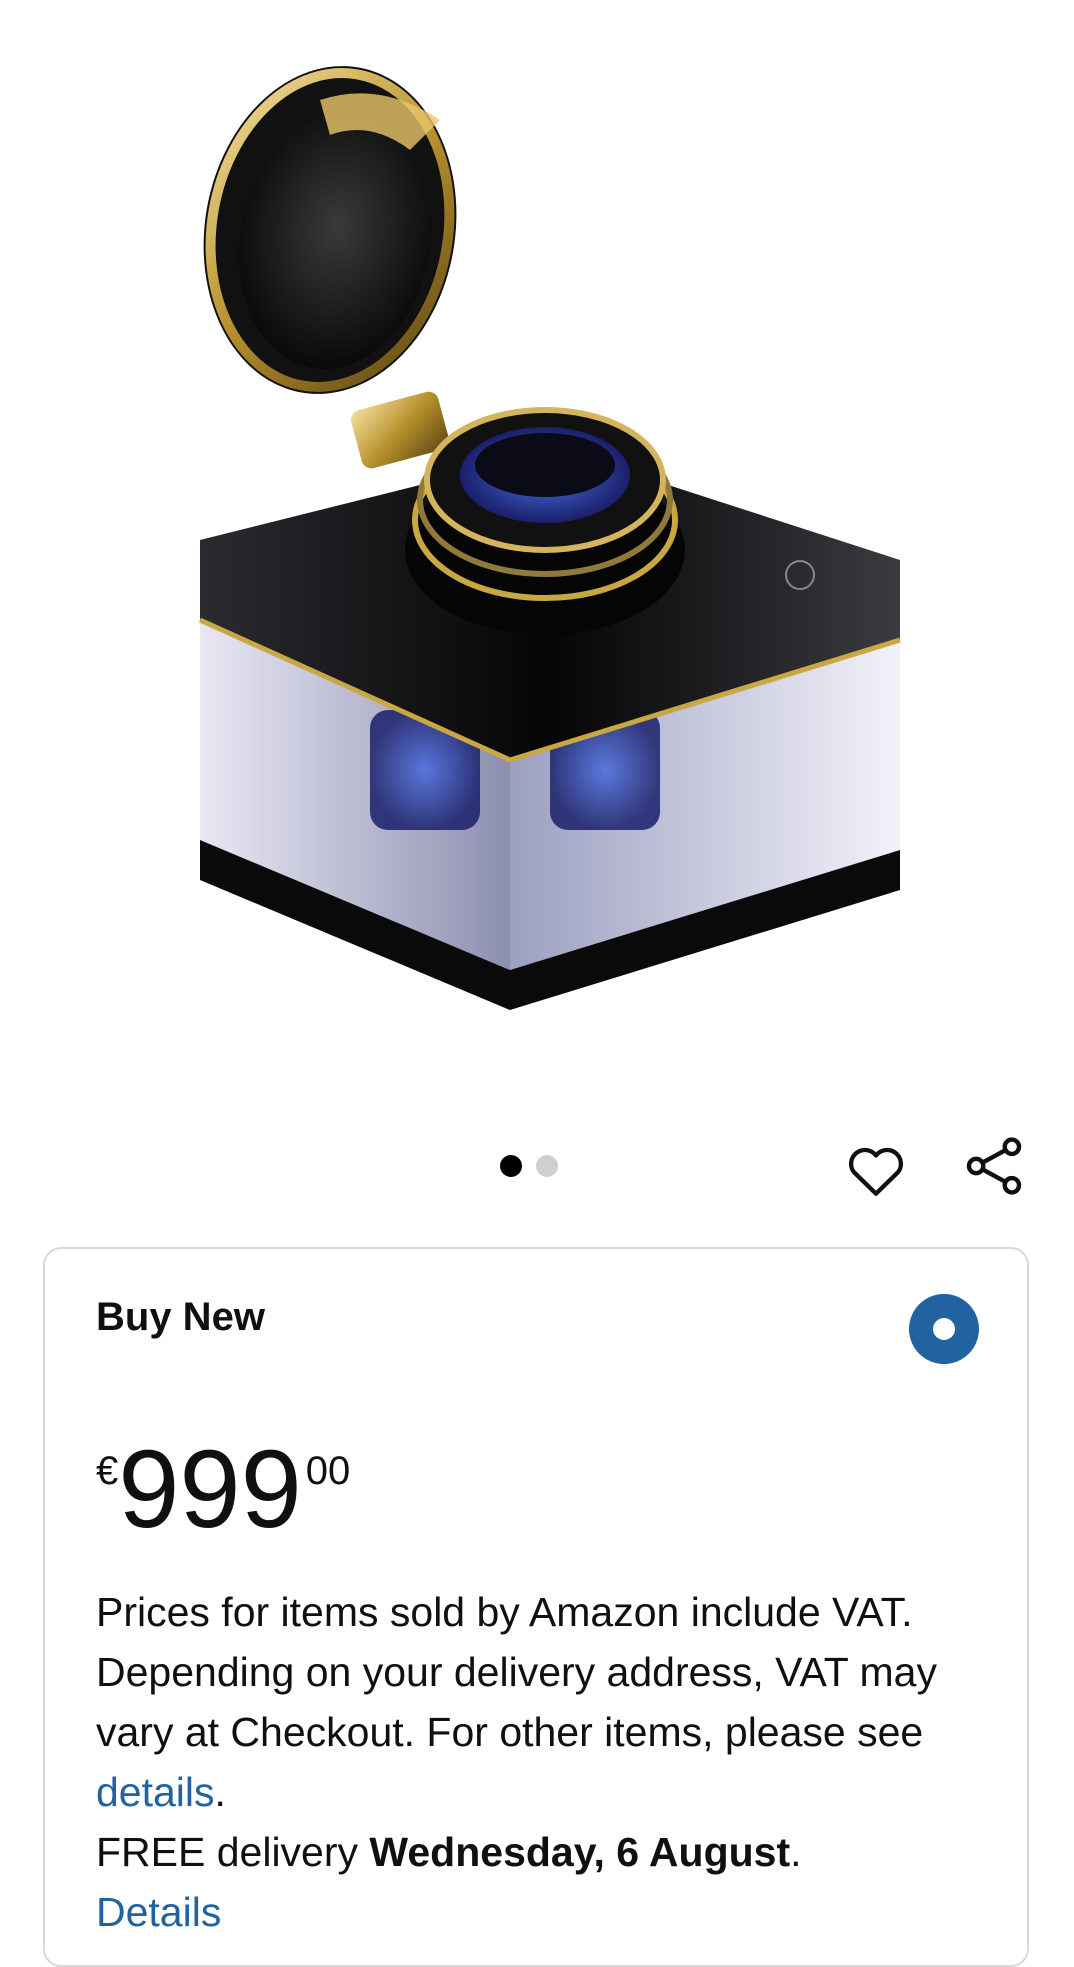 This screenshot has width=1074, height=1967. I want to click on delivery-prefix: FREE delivery, so click(233, 1852).